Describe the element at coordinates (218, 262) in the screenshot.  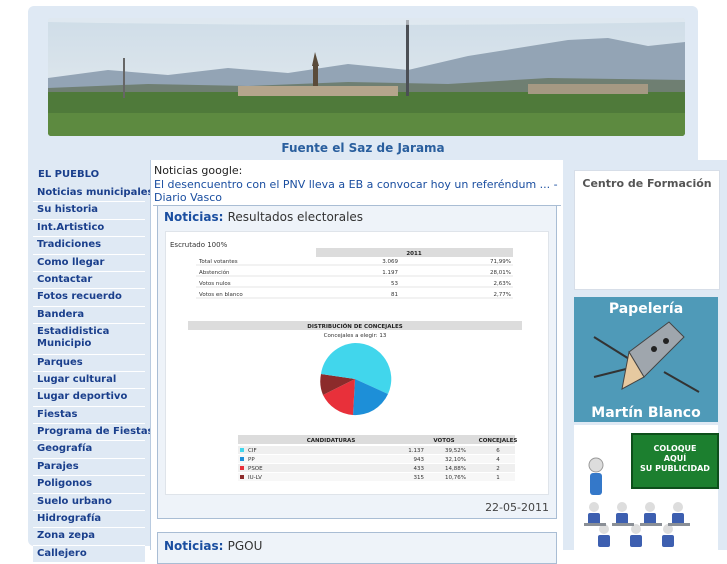
I see `stat-row-label: Total votantes` at that location.